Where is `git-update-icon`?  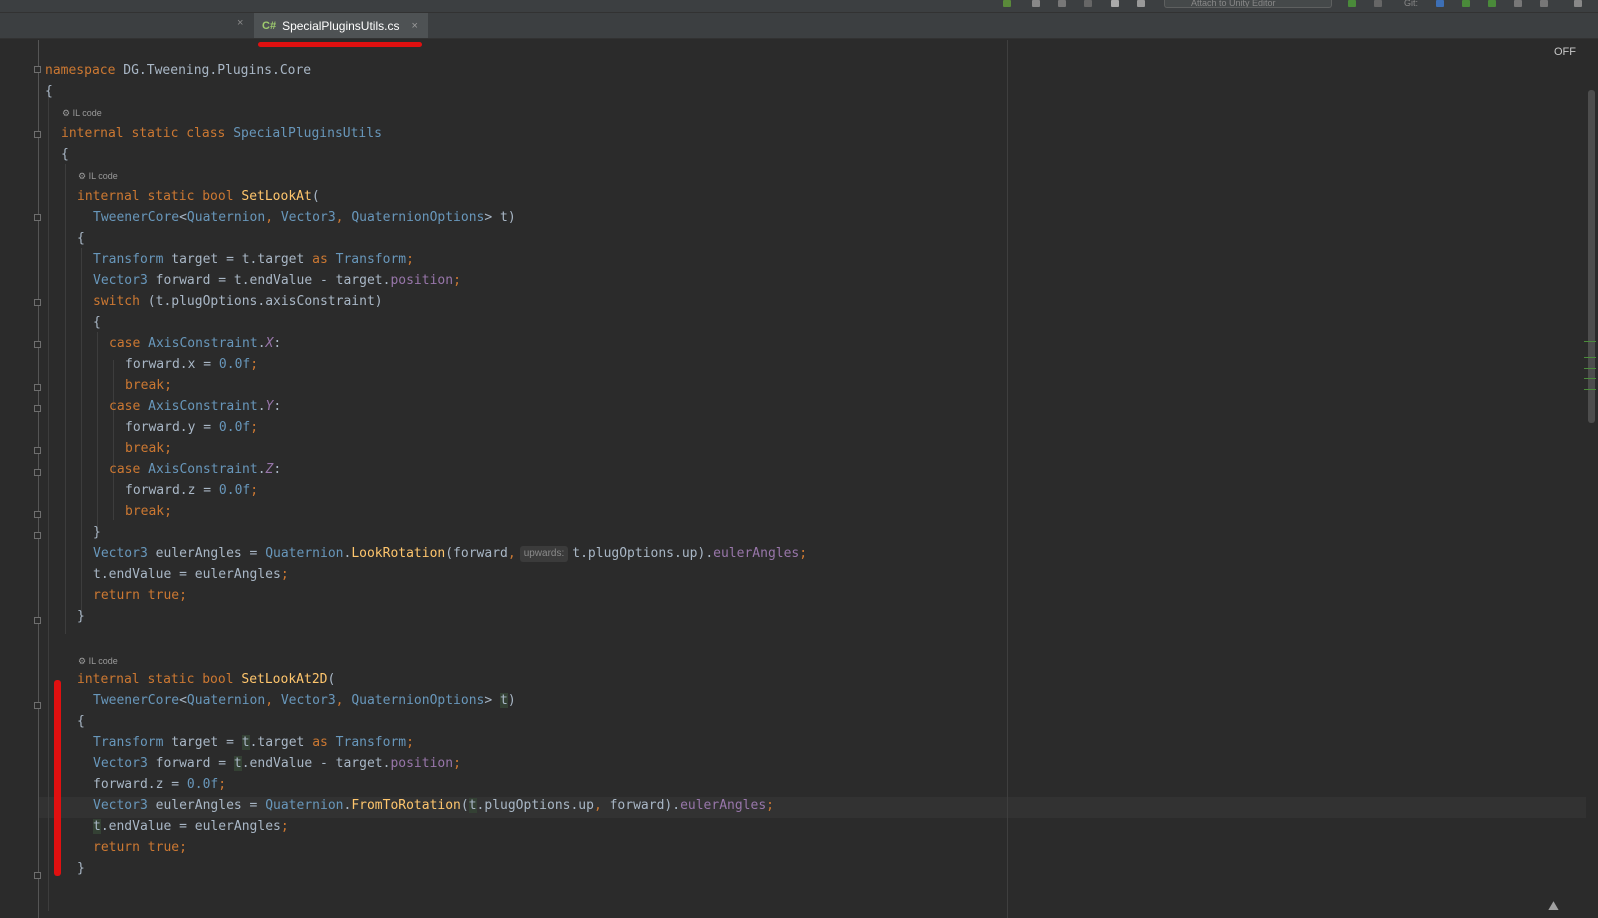 git-update-icon is located at coordinates (1440, 3).